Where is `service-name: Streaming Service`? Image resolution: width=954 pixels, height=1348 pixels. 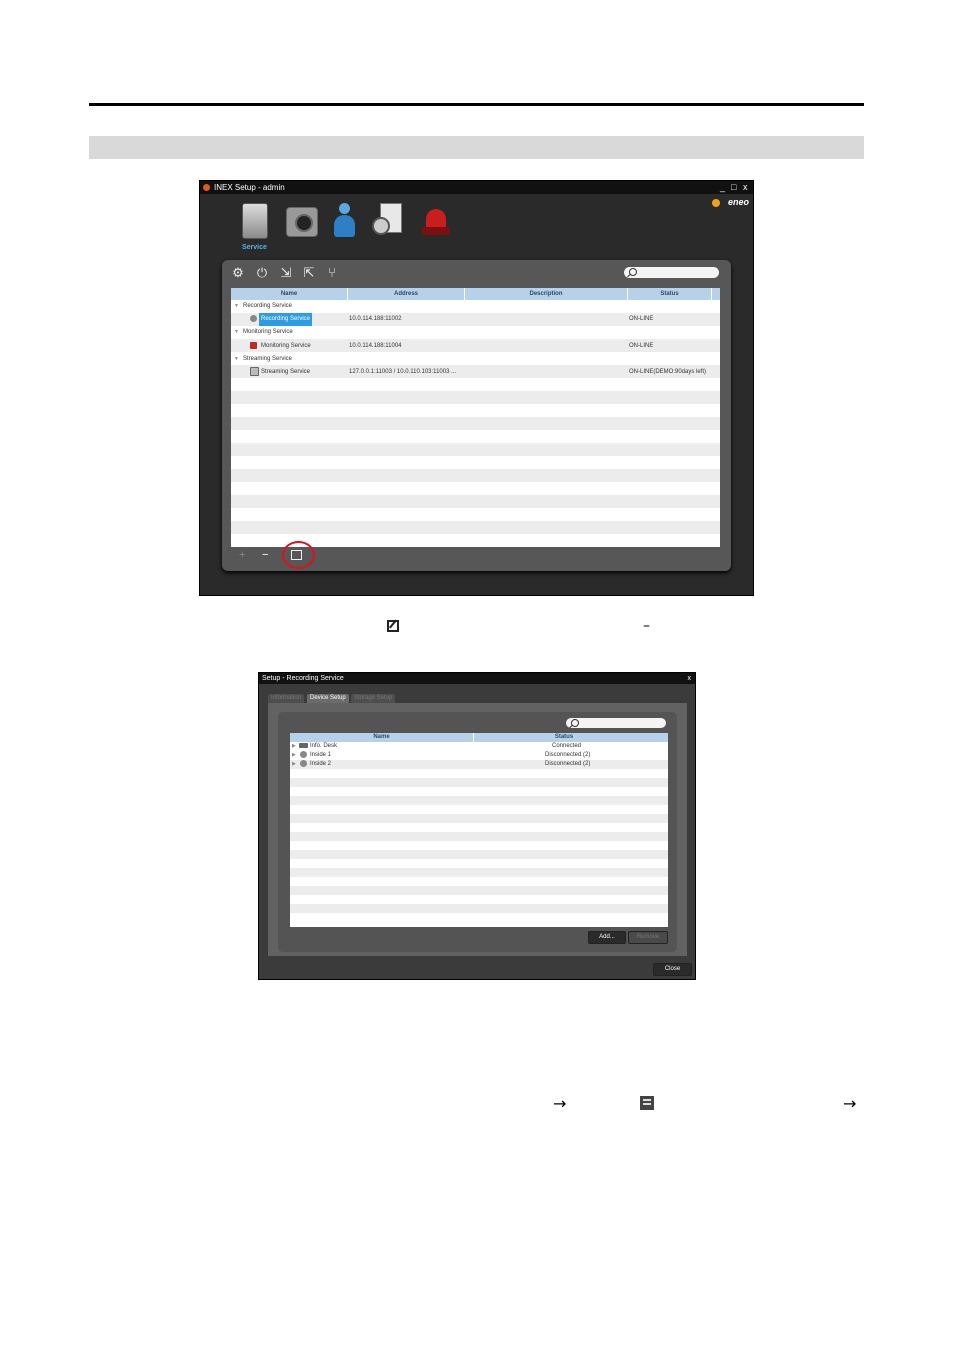
service-name: Streaming Service is located at coordinates (286, 372).